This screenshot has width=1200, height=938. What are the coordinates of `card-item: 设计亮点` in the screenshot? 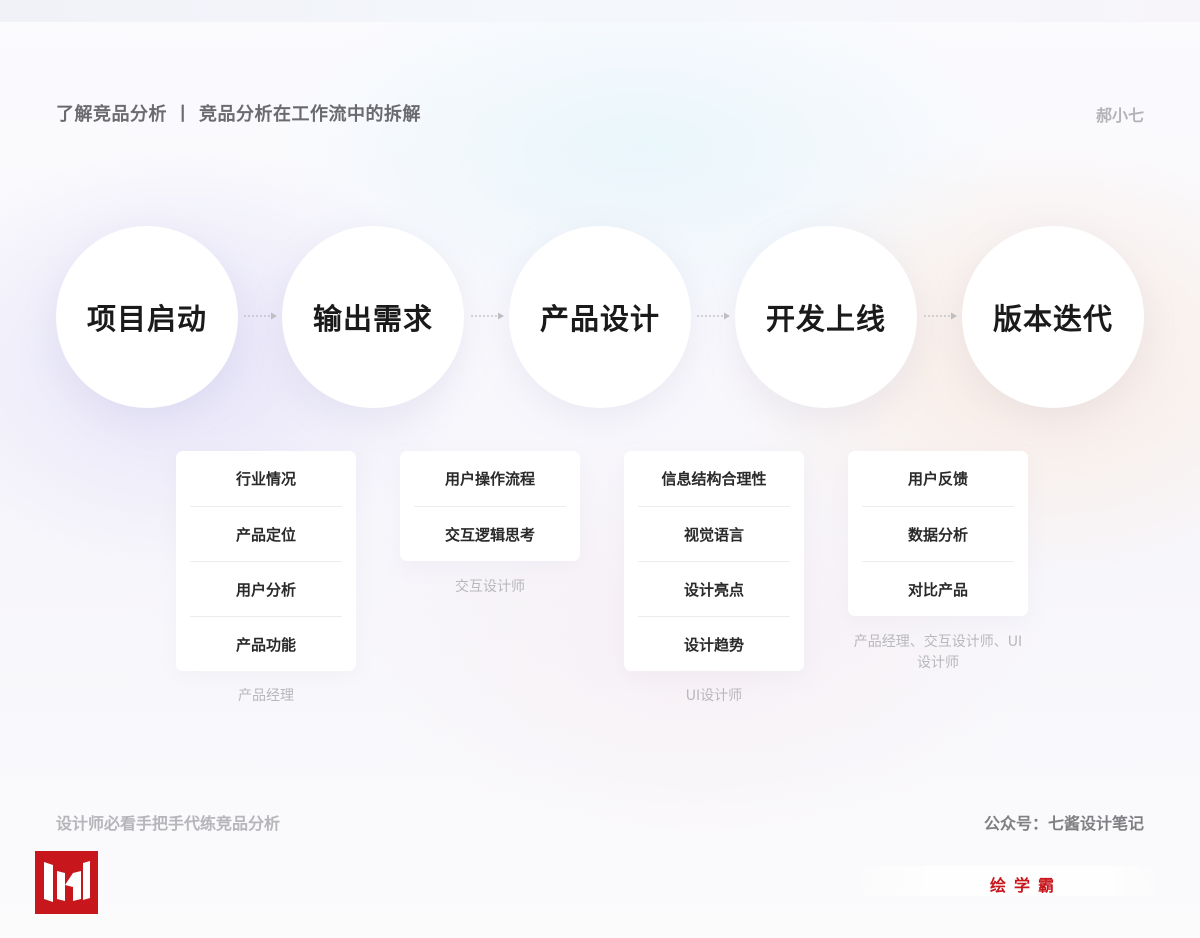 It's located at (714, 588).